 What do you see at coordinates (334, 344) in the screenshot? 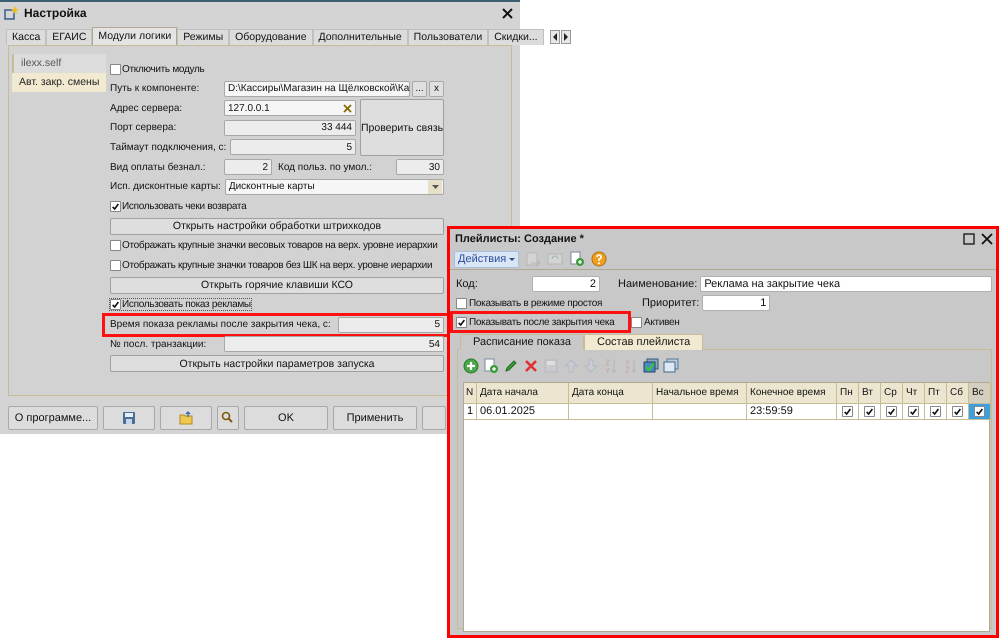
I see `input-field: 54` at bounding box center [334, 344].